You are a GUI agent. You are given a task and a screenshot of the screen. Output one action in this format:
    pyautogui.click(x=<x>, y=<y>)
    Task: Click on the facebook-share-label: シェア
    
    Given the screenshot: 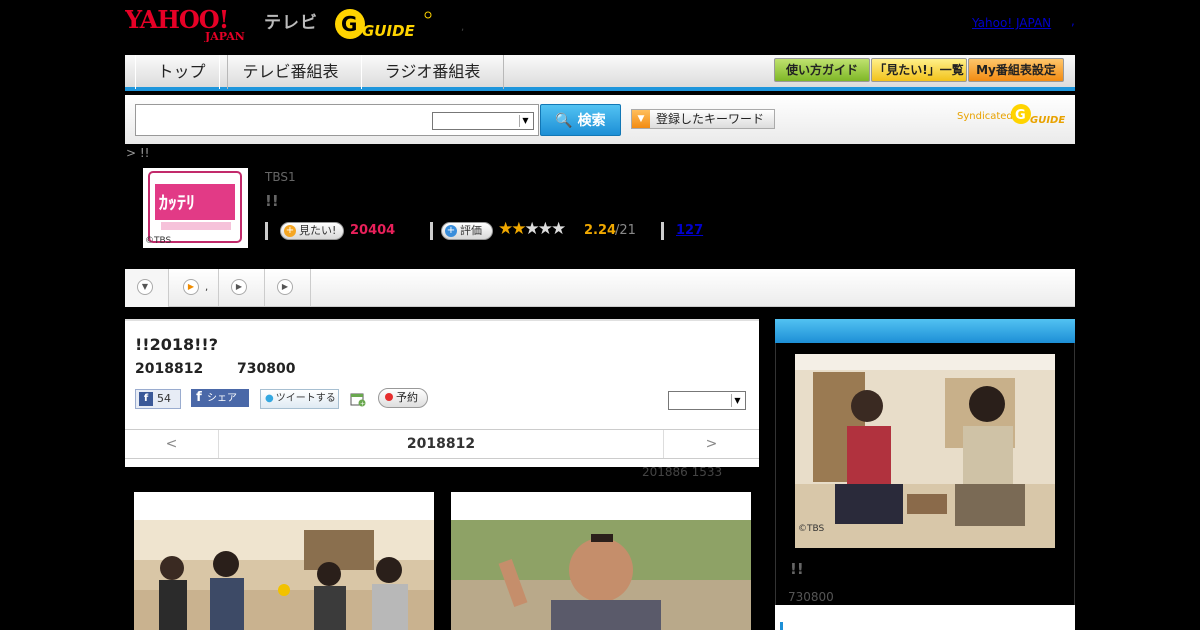 What is the action you would take?
    pyautogui.click(x=222, y=398)
    